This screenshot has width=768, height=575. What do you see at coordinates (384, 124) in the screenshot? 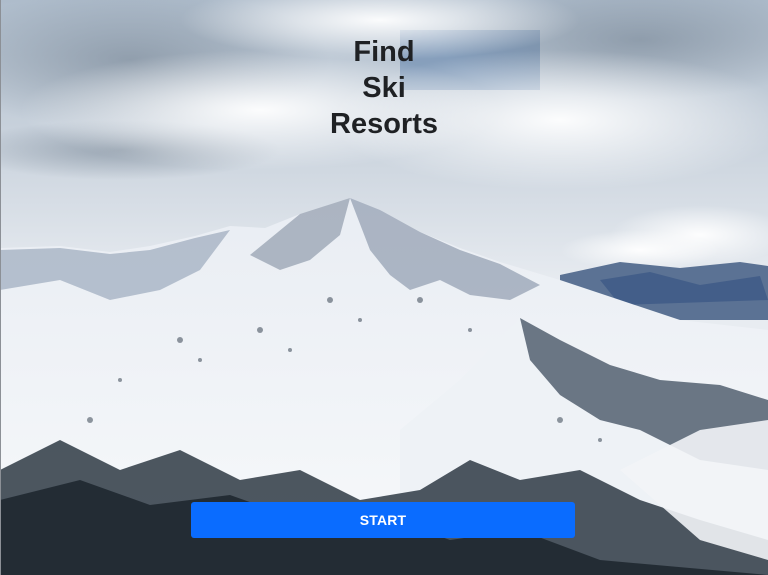
I see `title-line: Resorts` at bounding box center [384, 124].